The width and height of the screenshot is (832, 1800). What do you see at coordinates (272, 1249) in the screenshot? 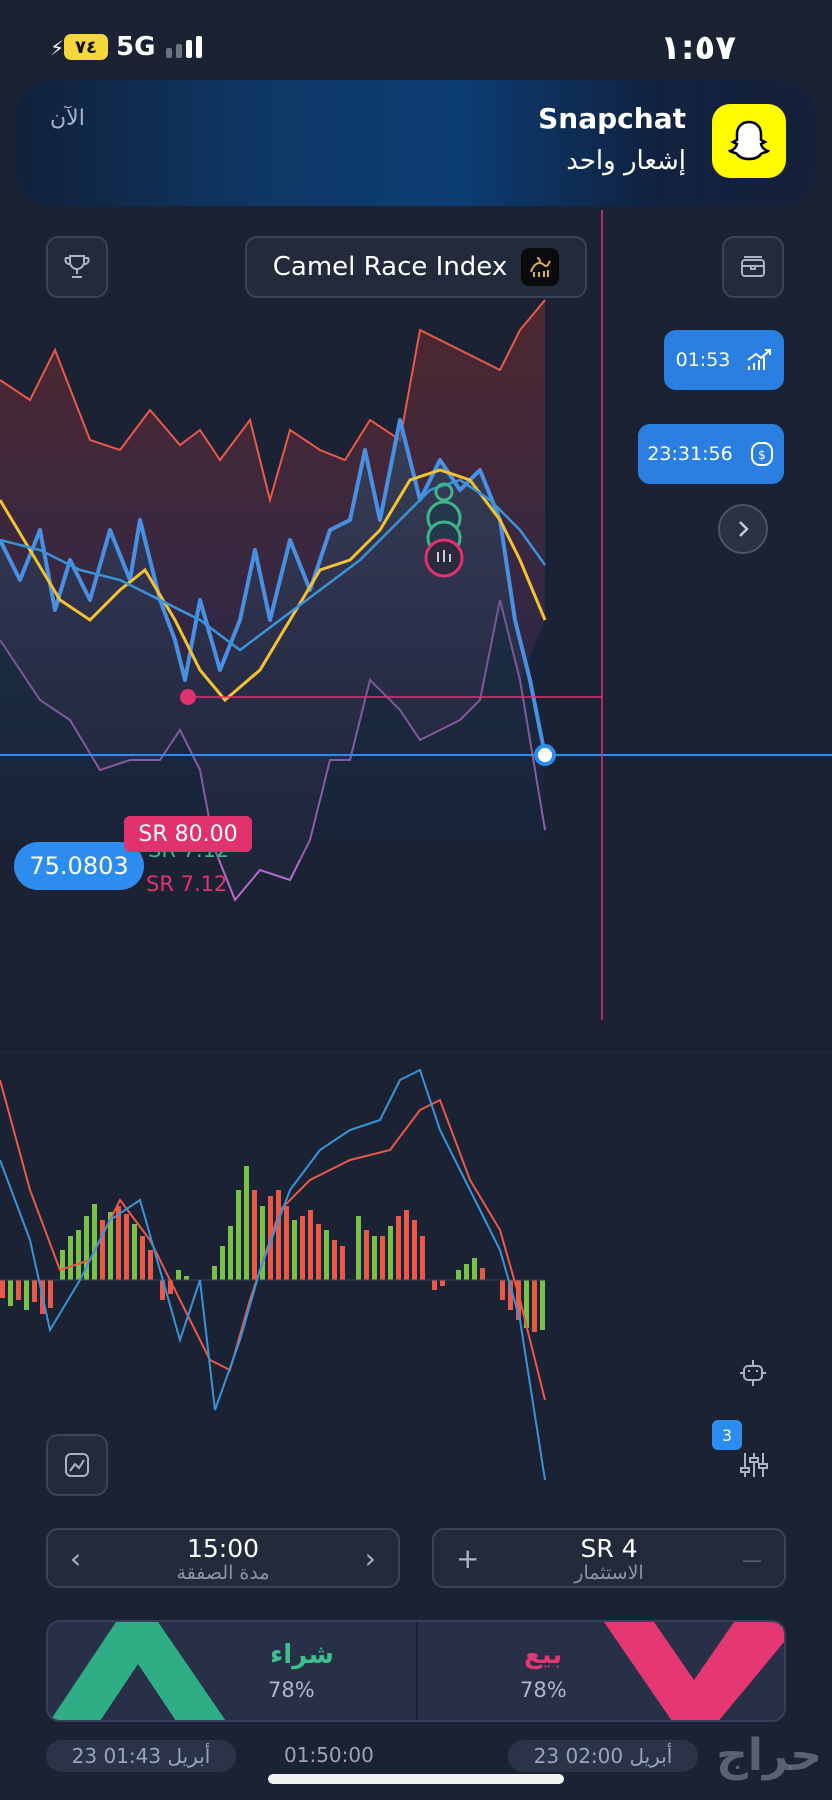
I see `histogram-bars` at bounding box center [272, 1249].